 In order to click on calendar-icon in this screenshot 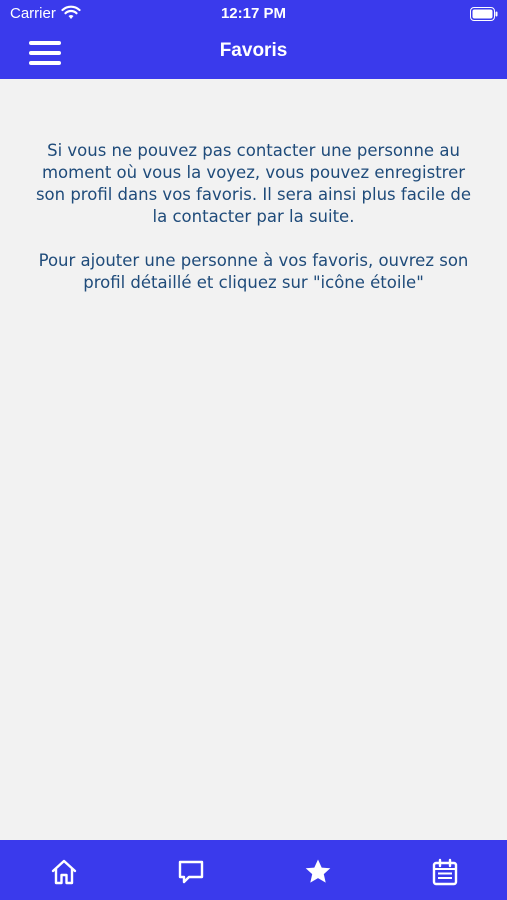, I will do `click(445, 872)`.